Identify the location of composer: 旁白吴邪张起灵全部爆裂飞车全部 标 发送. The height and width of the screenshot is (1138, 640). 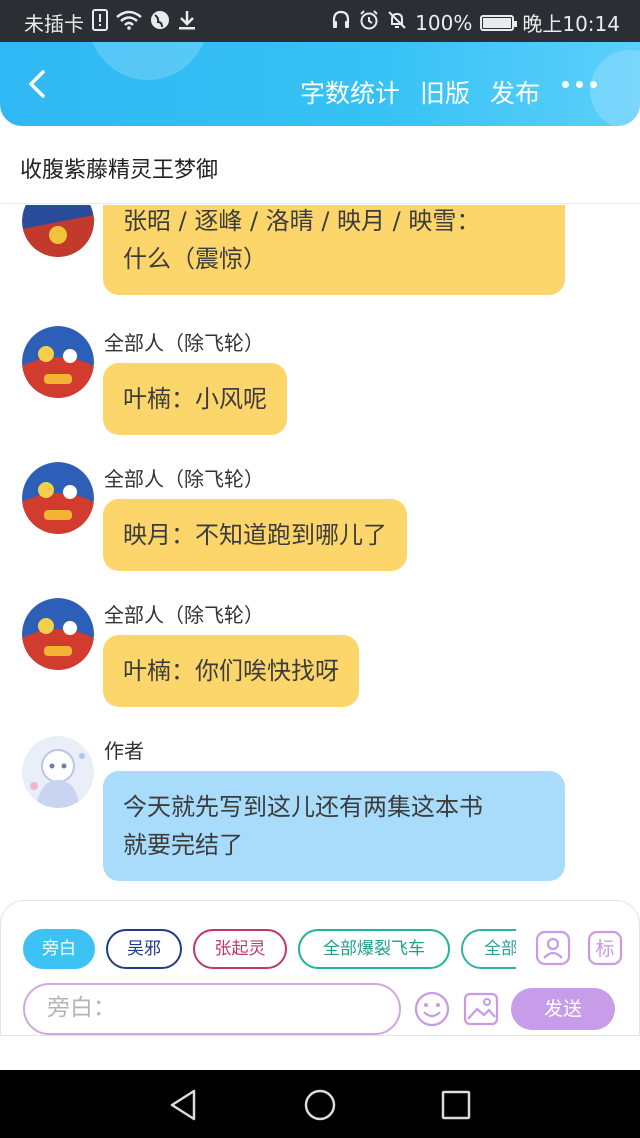
(320, 968).